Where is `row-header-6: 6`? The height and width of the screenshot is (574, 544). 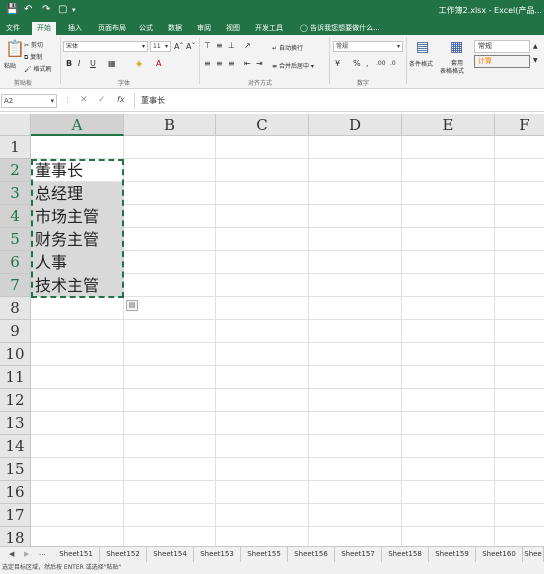 row-header-6: 6 is located at coordinates (15, 262).